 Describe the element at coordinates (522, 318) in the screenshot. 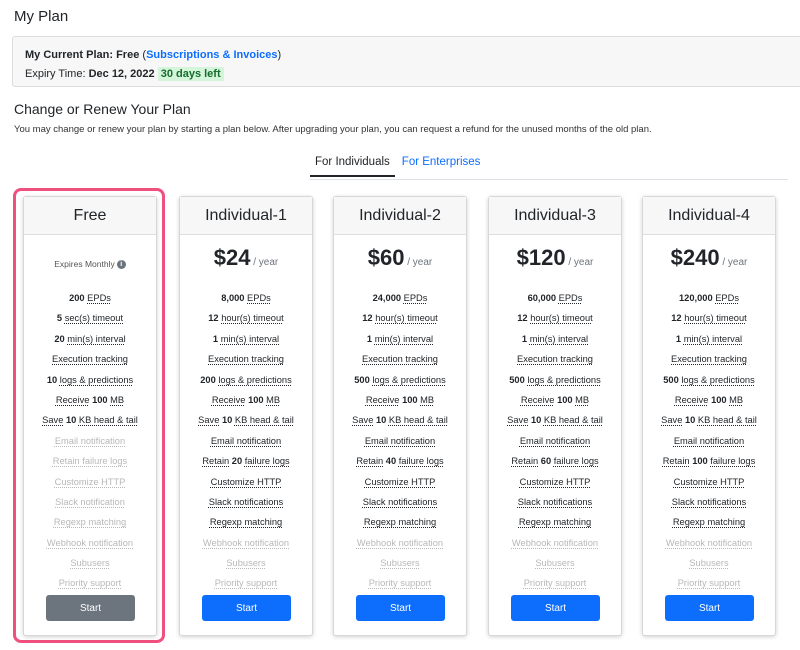

I see `feature-value: 12` at that location.